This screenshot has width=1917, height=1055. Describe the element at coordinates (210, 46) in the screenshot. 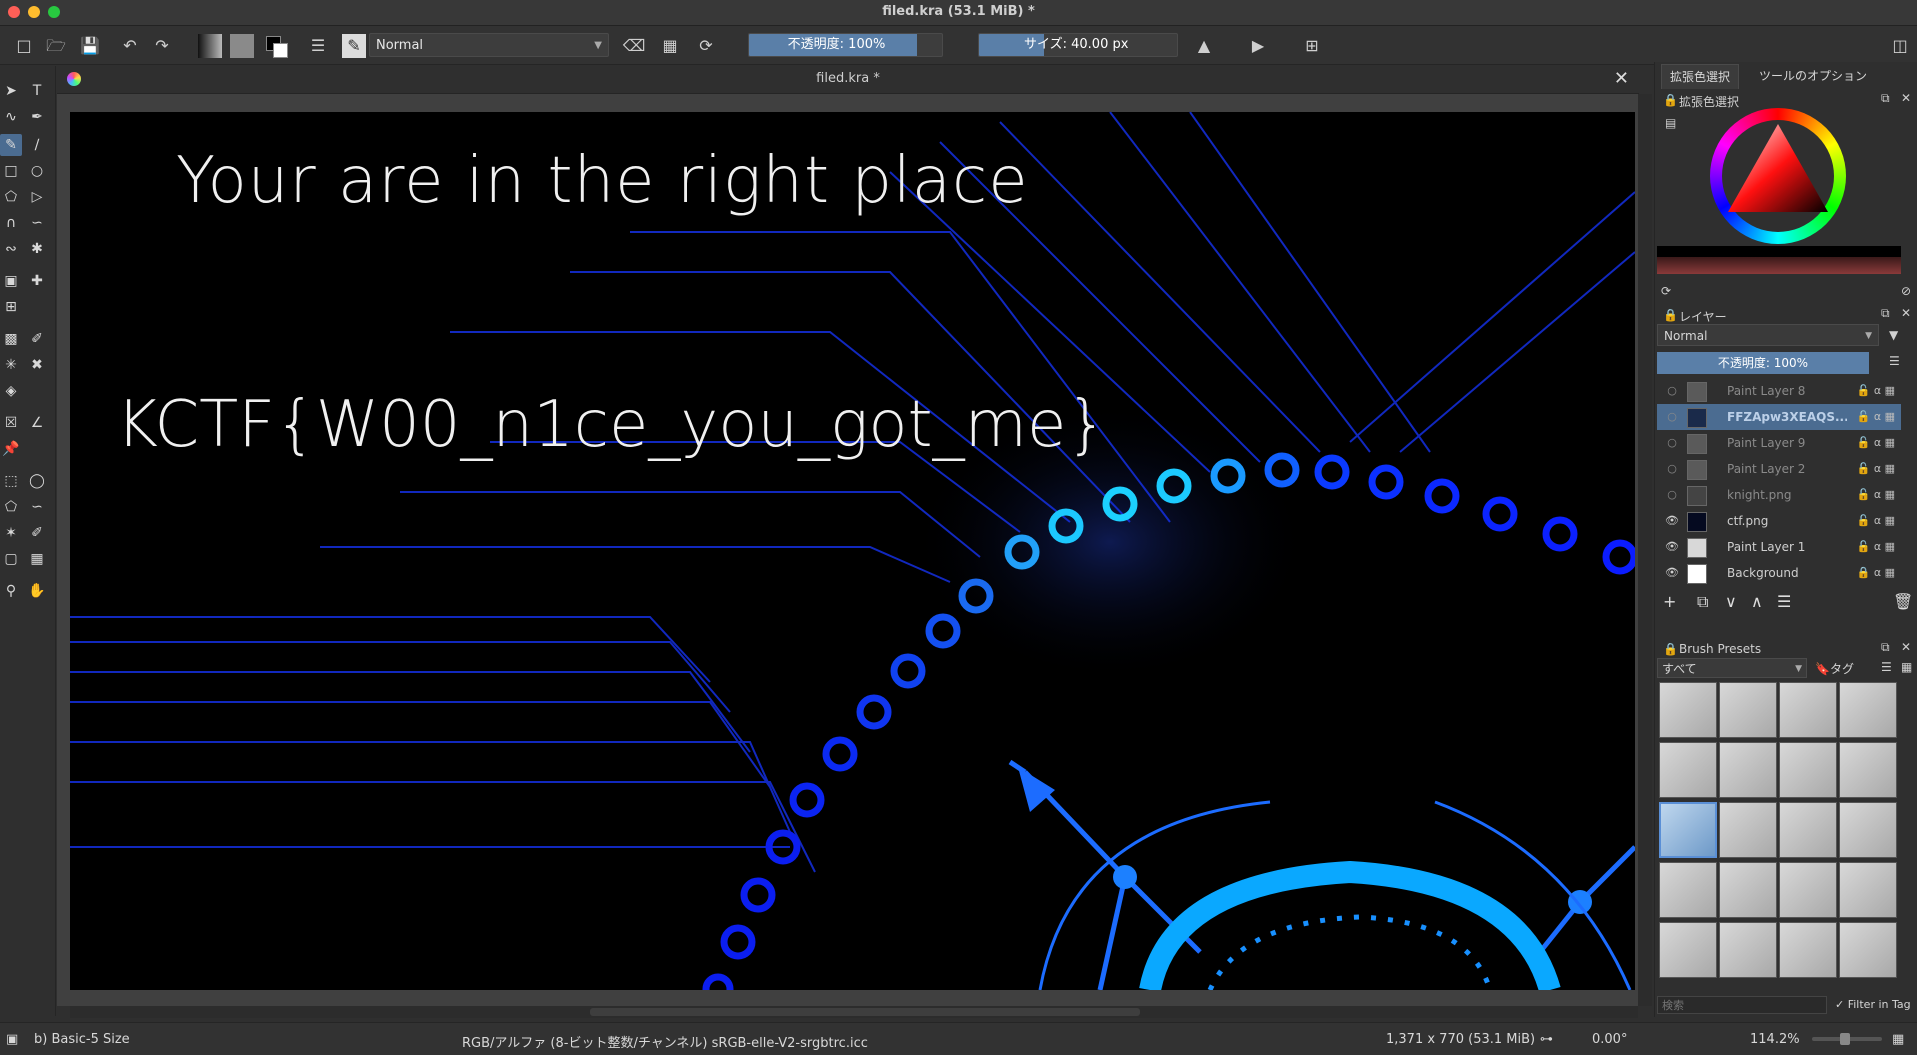

I see `gradient-icon` at that location.